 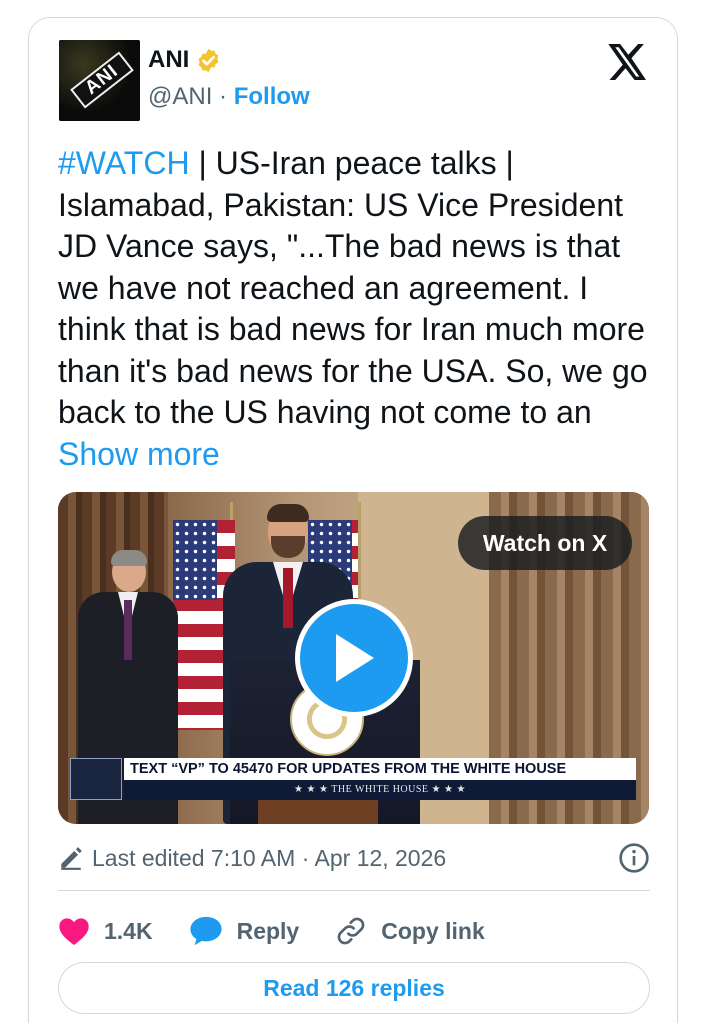 I want to click on speaker-hair, so click(x=288, y=513).